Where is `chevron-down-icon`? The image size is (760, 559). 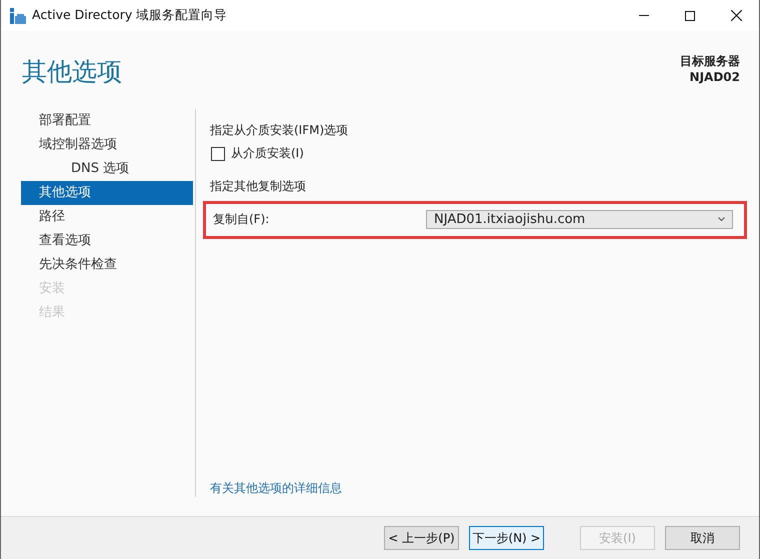 chevron-down-icon is located at coordinates (721, 219).